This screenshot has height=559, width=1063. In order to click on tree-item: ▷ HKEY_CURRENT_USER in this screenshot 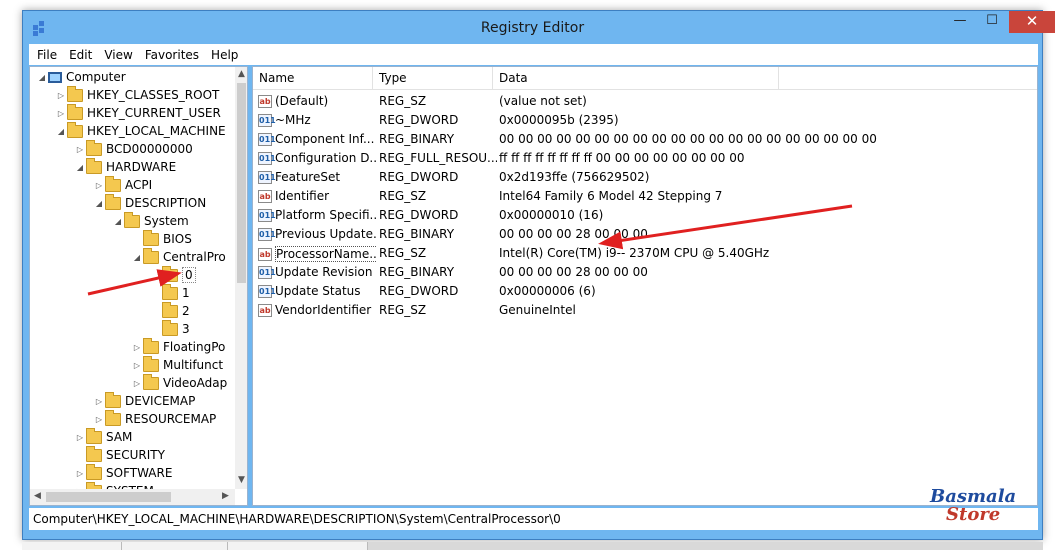, I will do `click(138, 112)`.